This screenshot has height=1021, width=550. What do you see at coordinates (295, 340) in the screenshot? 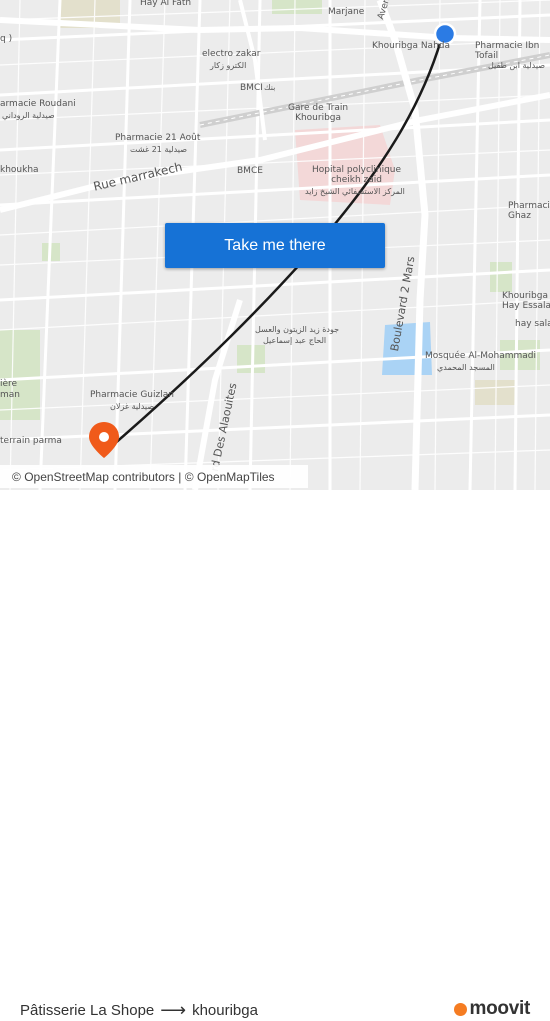
I see `label-jawda-zaid-2: الحاج عبد إسماعيل` at bounding box center [295, 340].